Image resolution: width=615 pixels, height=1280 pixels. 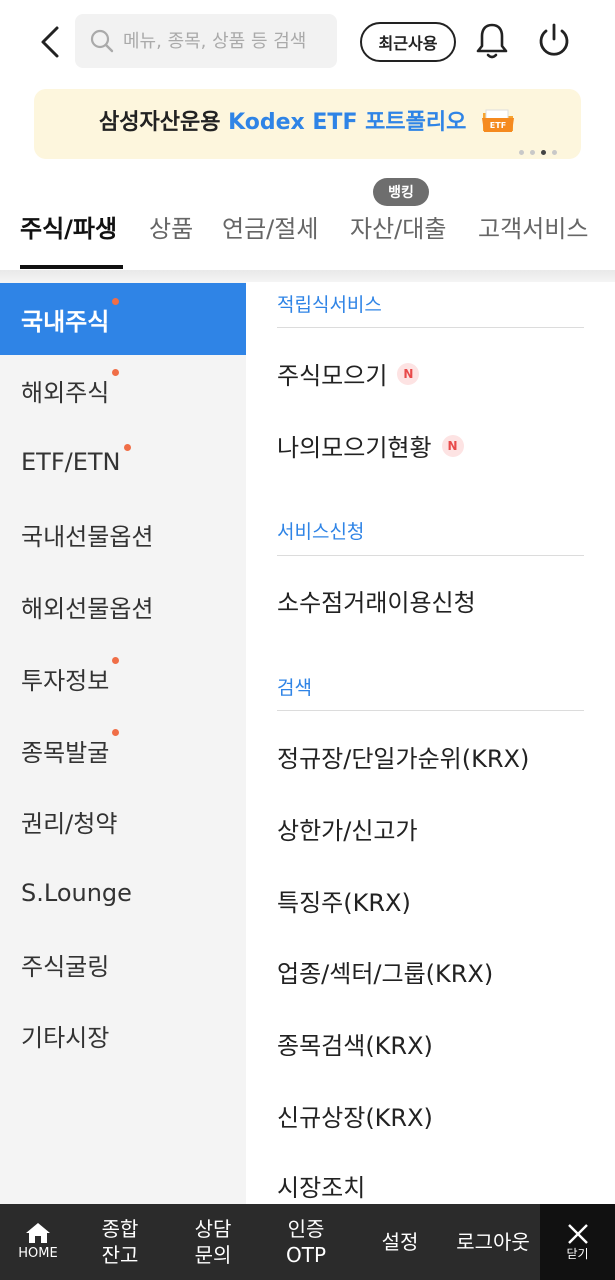 I want to click on otp-button: 인증 OTP, so click(x=306, y=1242).